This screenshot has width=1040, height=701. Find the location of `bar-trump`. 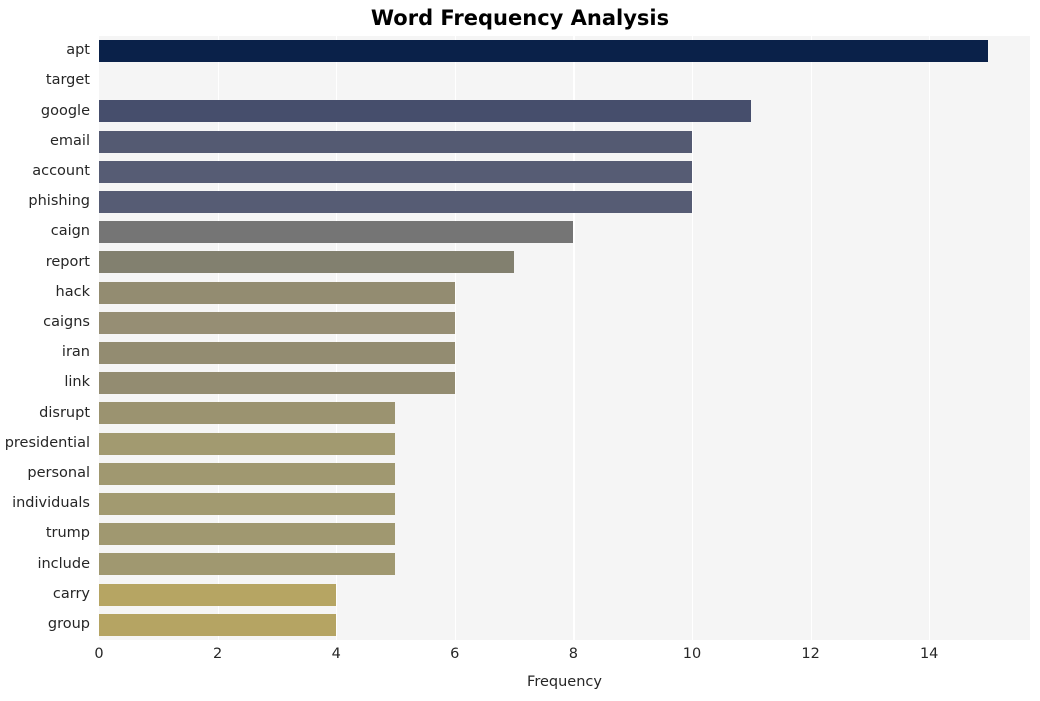

bar-trump is located at coordinates (247, 534).